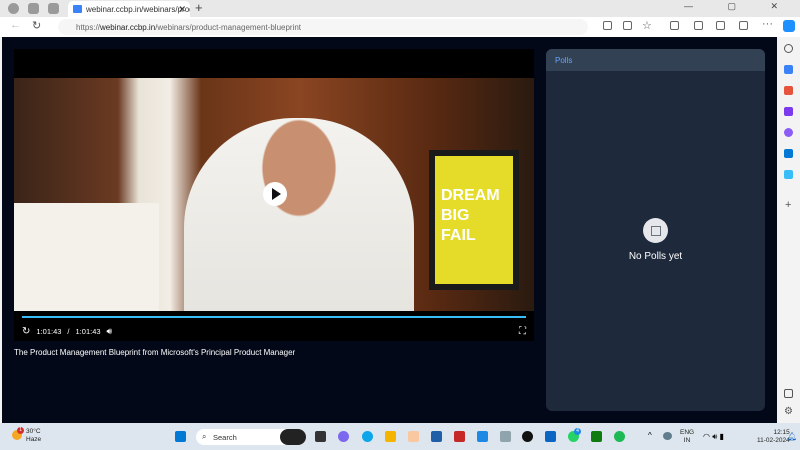 The image size is (800, 450). I want to click on outlook-icon, so click(788, 153).